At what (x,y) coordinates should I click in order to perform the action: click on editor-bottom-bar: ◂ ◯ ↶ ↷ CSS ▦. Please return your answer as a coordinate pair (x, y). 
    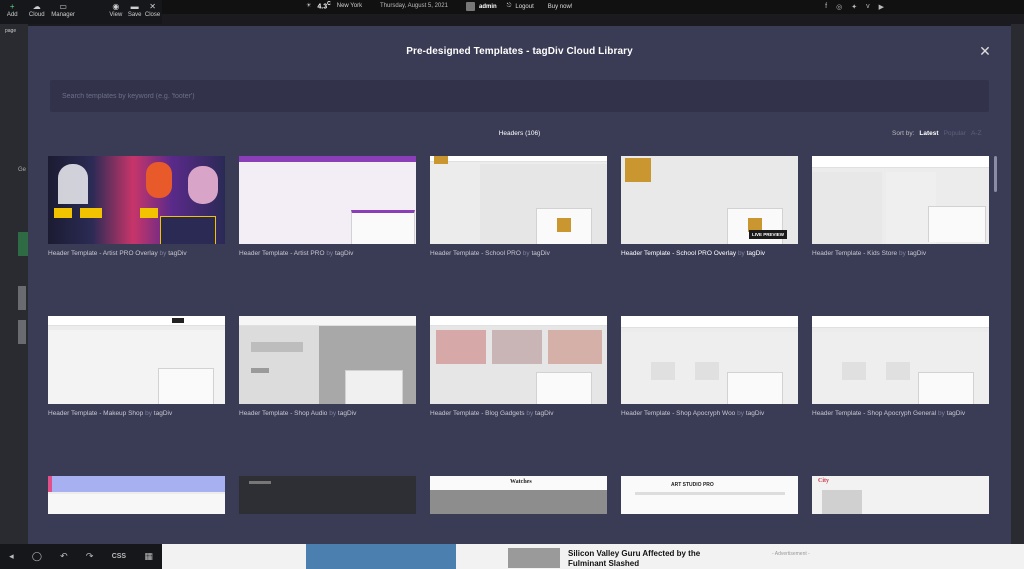
    Looking at the image, I should click on (81, 556).